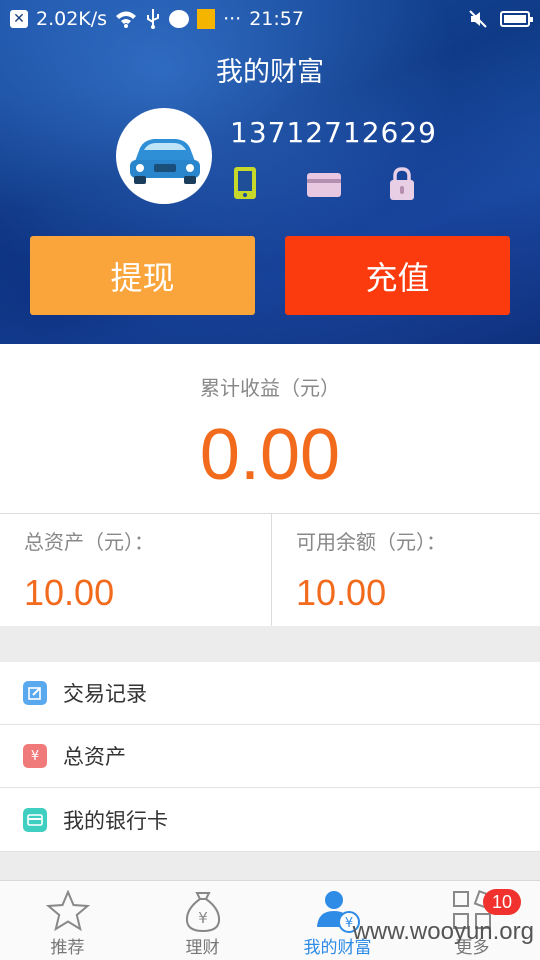  What do you see at coordinates (276, 19) in the screenshot?
I see `status-time: 21:57` at bounding box center [276, 19].